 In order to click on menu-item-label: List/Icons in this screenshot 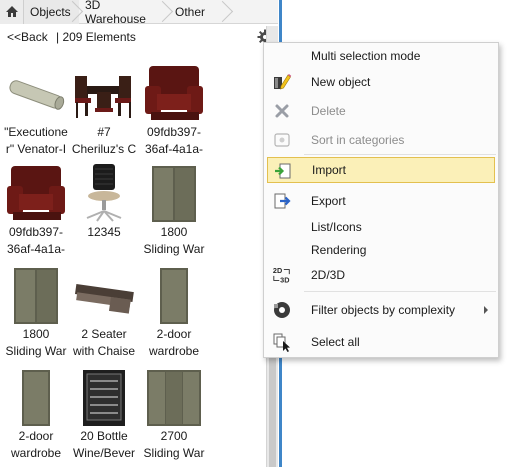, I will do `click(336, 227)`.